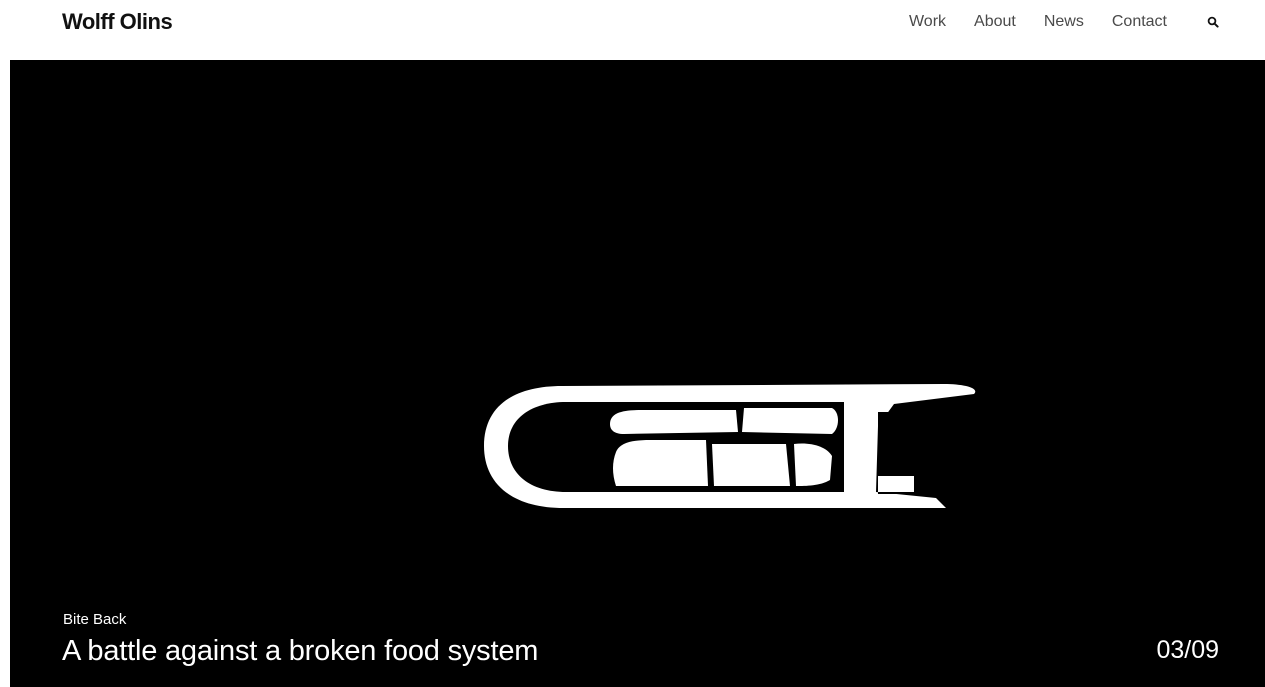 The height and width of the screenshot is (687, 1265). What do you see at coordinates (1064, 22) in the screenshot?
I see `nav-item-news: News` at bounding box center [1064, 22].